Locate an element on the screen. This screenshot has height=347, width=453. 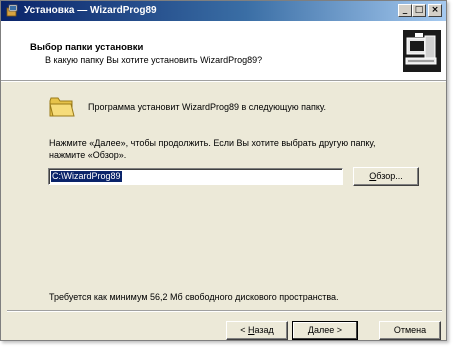
install-path-value: C:\WizardProg89 is located at coordinates (86, 176).